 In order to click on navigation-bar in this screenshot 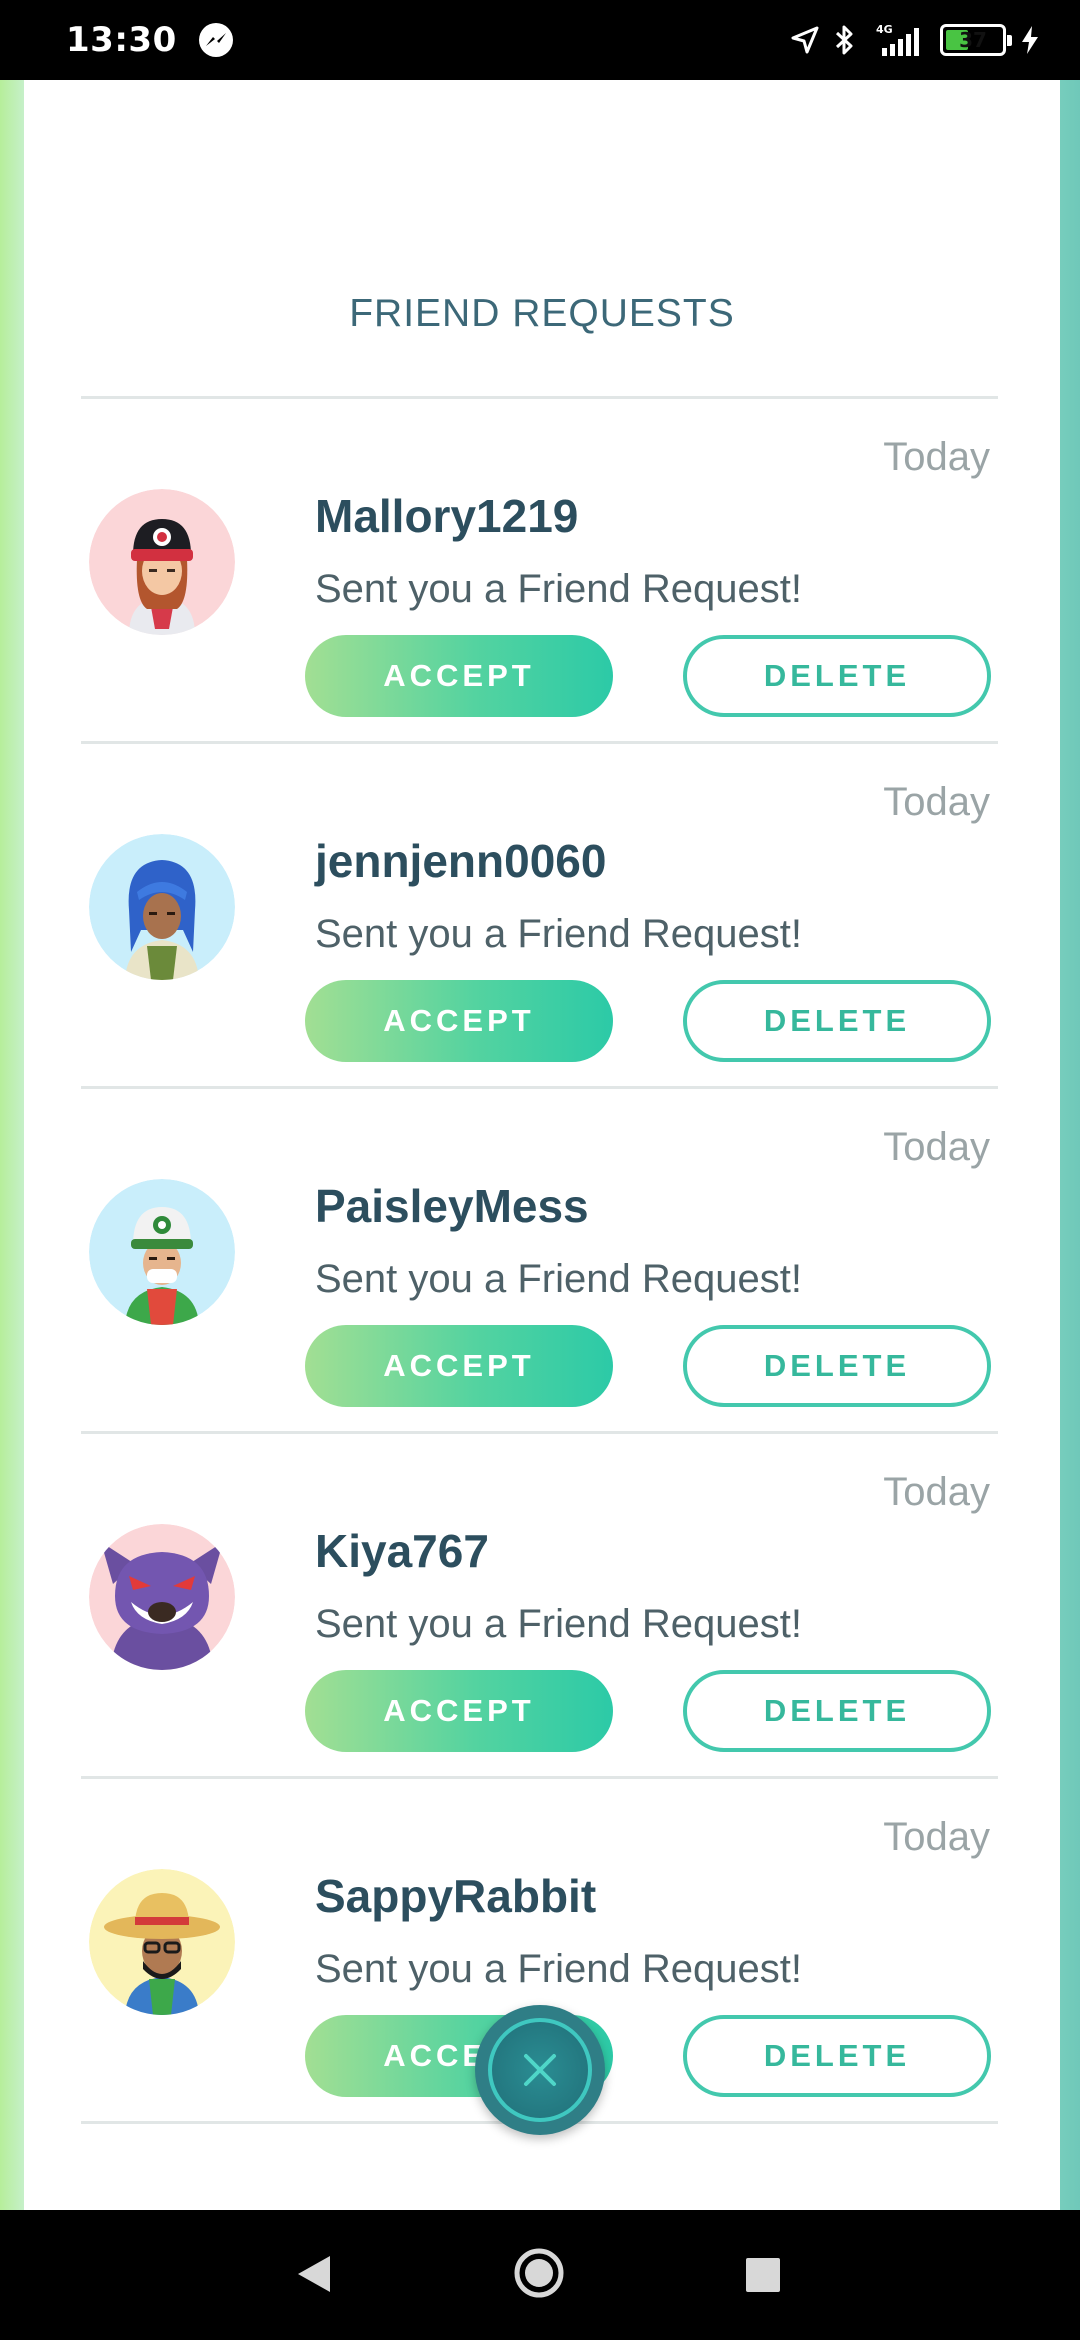, I will do `click(540, 2275)`.